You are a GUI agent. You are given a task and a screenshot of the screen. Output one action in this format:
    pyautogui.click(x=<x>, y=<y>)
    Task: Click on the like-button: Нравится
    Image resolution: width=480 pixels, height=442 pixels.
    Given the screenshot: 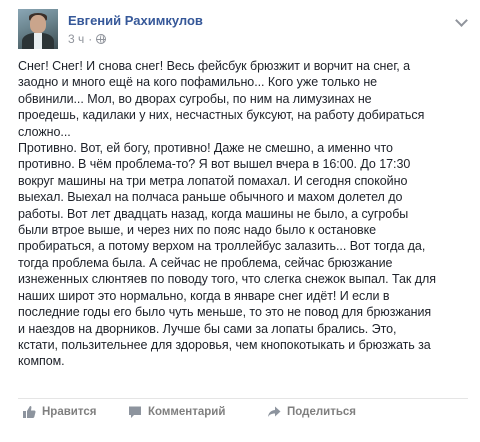 What is the action you would take?
    pyautogui.click(x=59, y=412)
    